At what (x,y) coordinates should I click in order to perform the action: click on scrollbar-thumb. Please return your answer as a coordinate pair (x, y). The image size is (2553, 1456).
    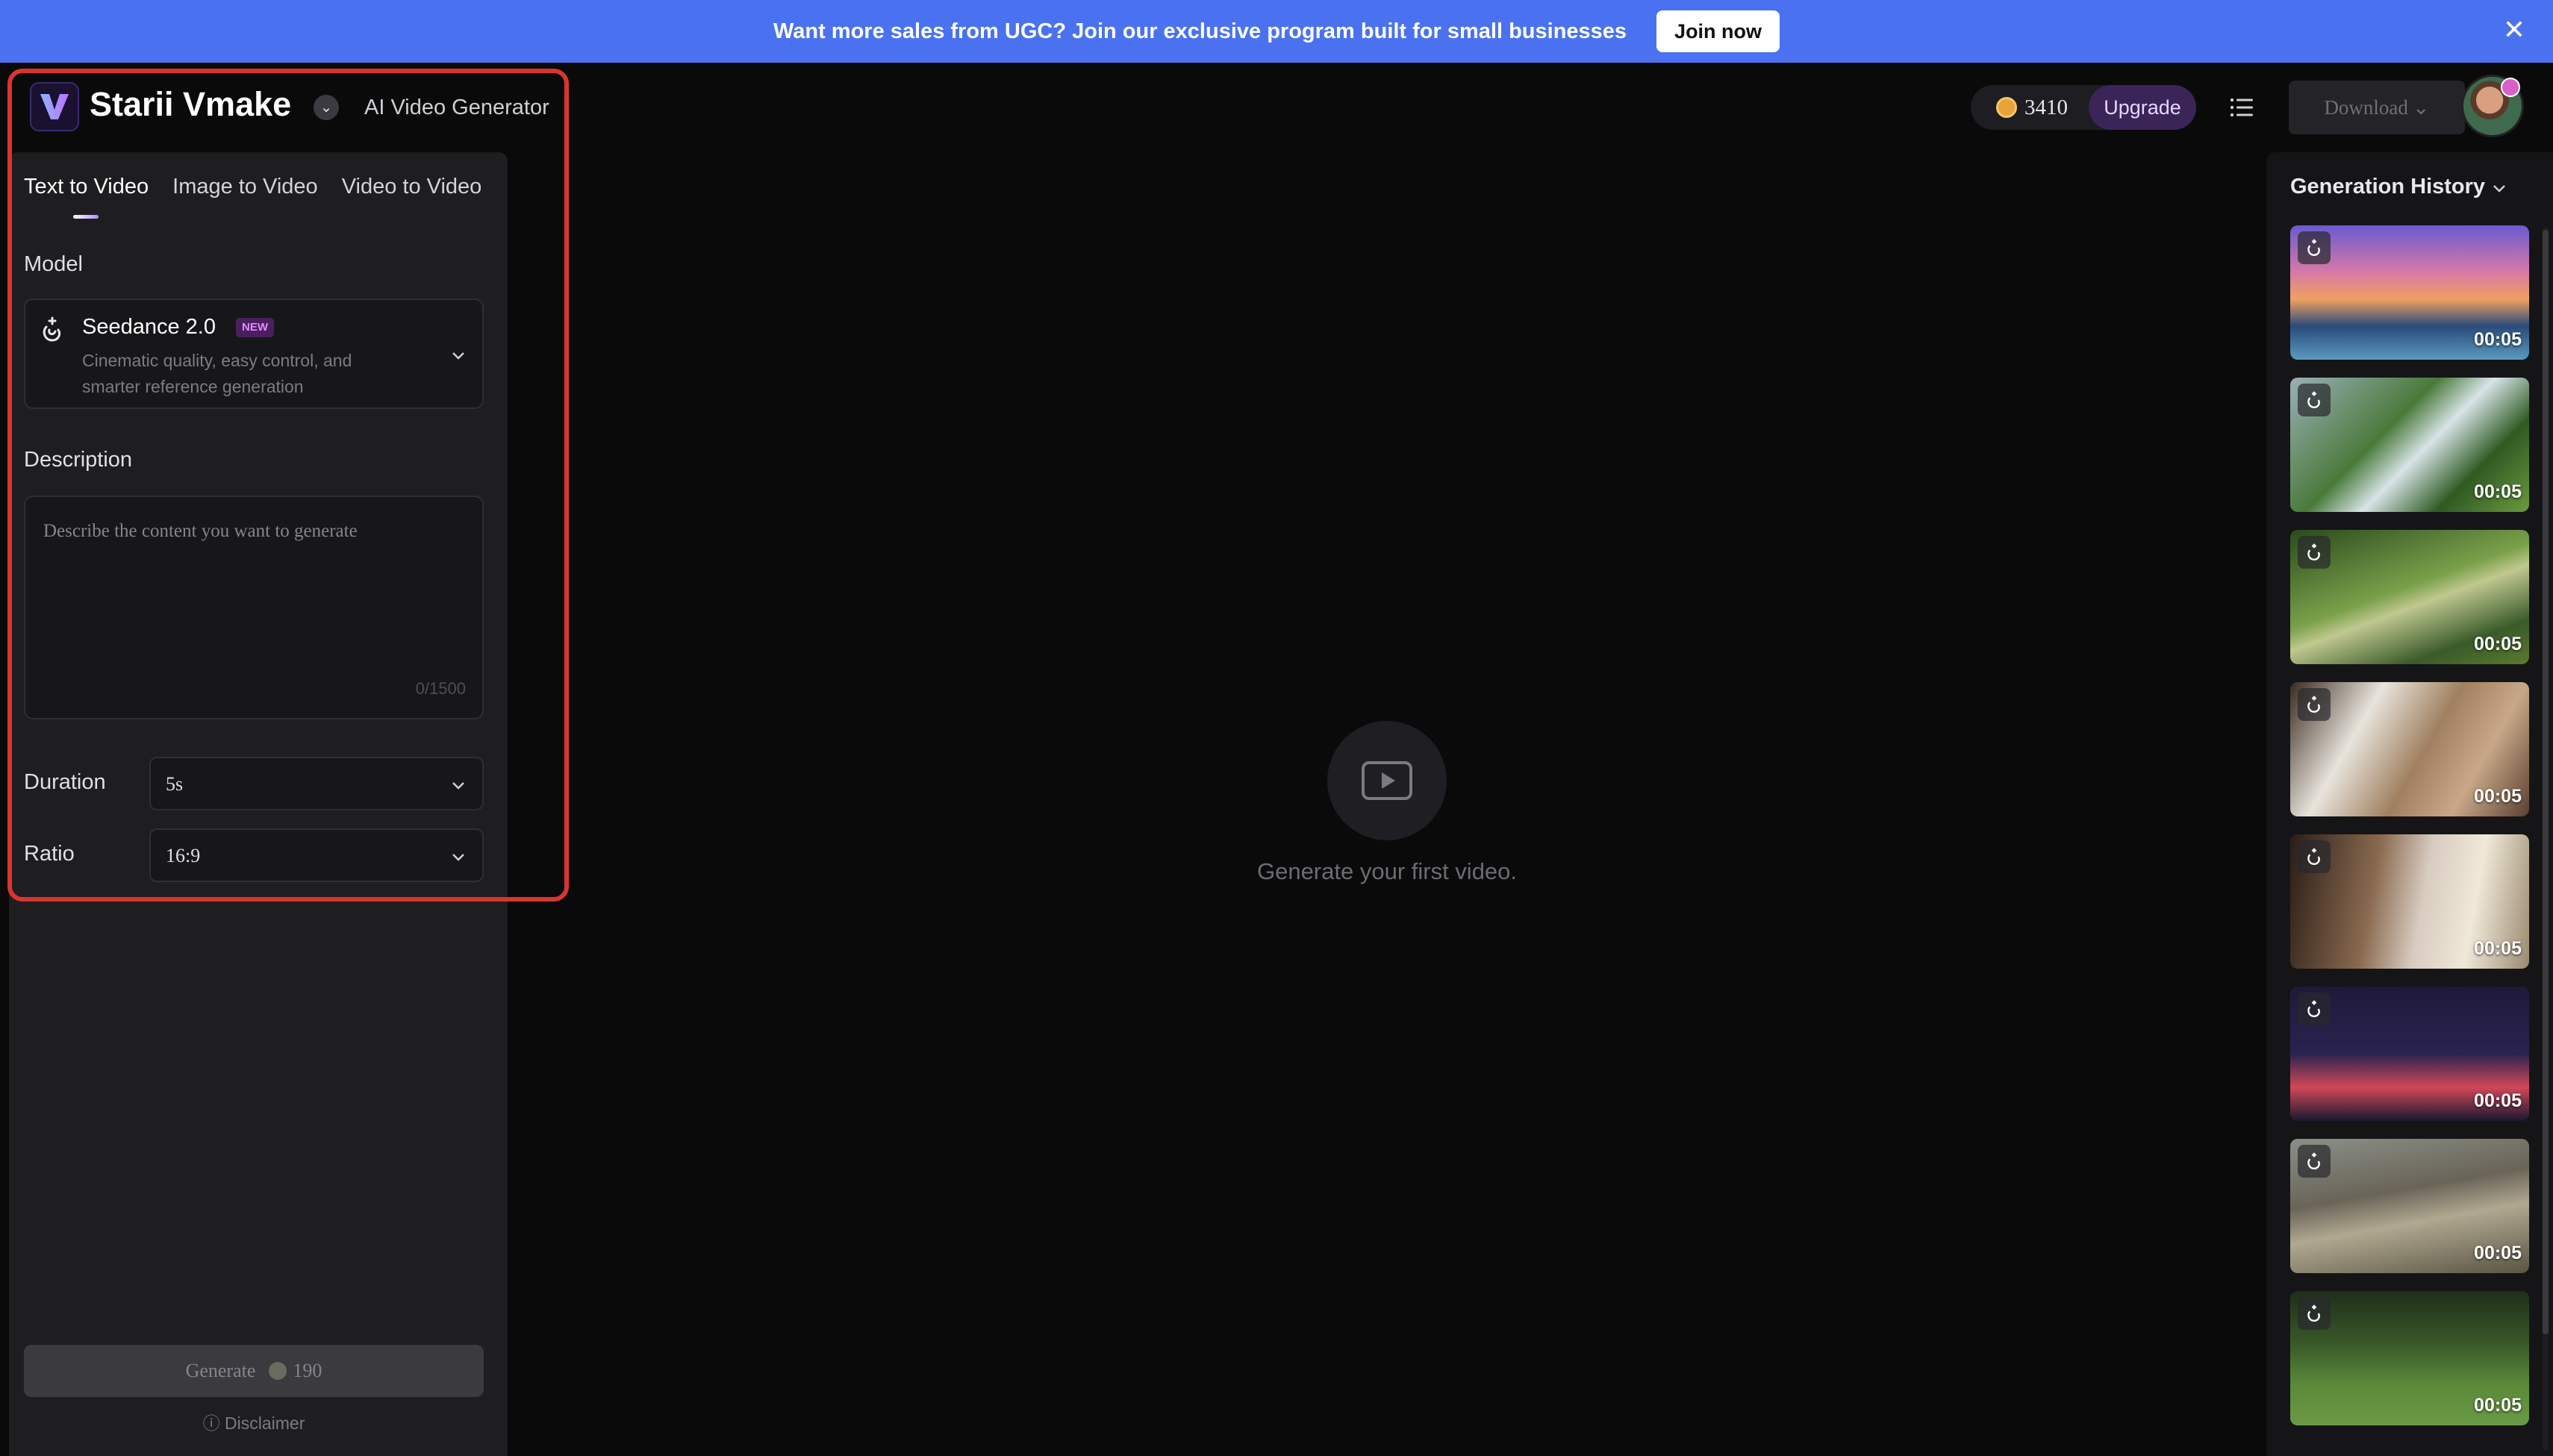
    Looking at the image, I should click on (2546, 782).